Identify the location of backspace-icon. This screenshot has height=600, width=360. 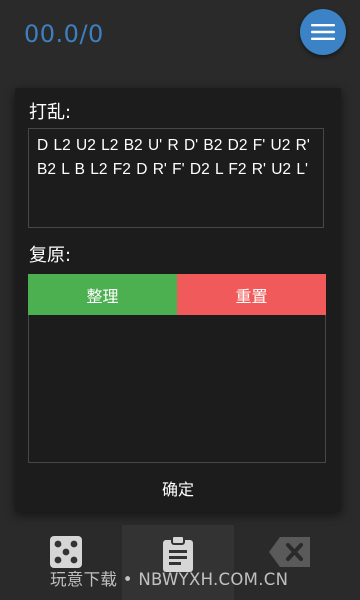
(289, 552).